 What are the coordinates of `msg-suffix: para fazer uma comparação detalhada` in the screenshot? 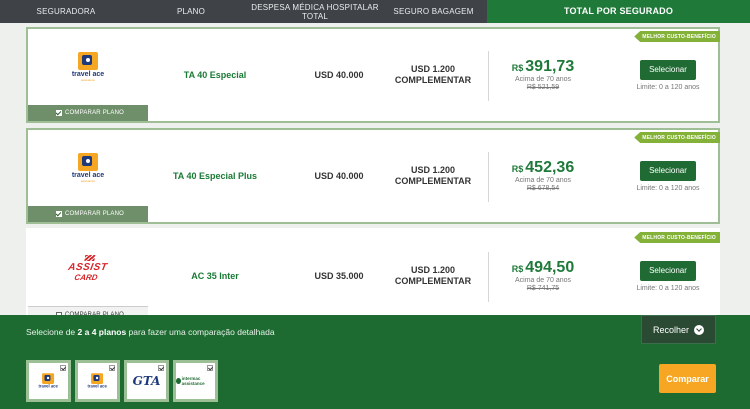 It's located at (200, 332).